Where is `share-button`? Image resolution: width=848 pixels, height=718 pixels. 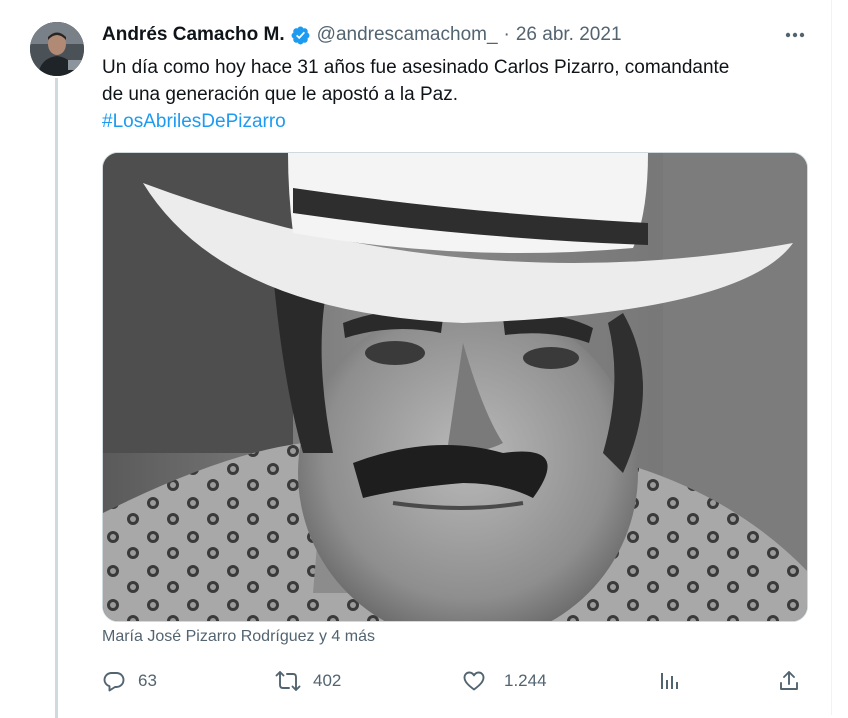
share-button is located at coordinates (789, 681).